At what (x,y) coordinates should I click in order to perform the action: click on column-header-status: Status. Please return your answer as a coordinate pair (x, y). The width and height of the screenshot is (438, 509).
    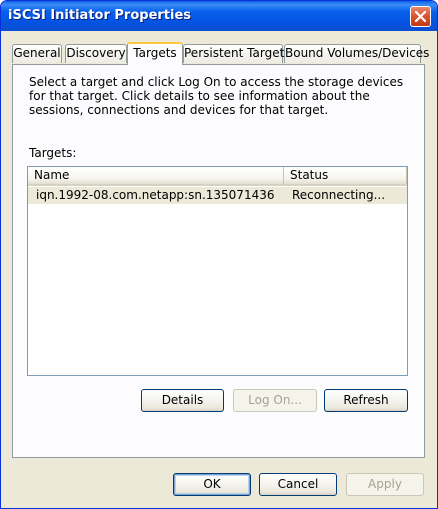
    Looking at the image, I should click on (345, 175).